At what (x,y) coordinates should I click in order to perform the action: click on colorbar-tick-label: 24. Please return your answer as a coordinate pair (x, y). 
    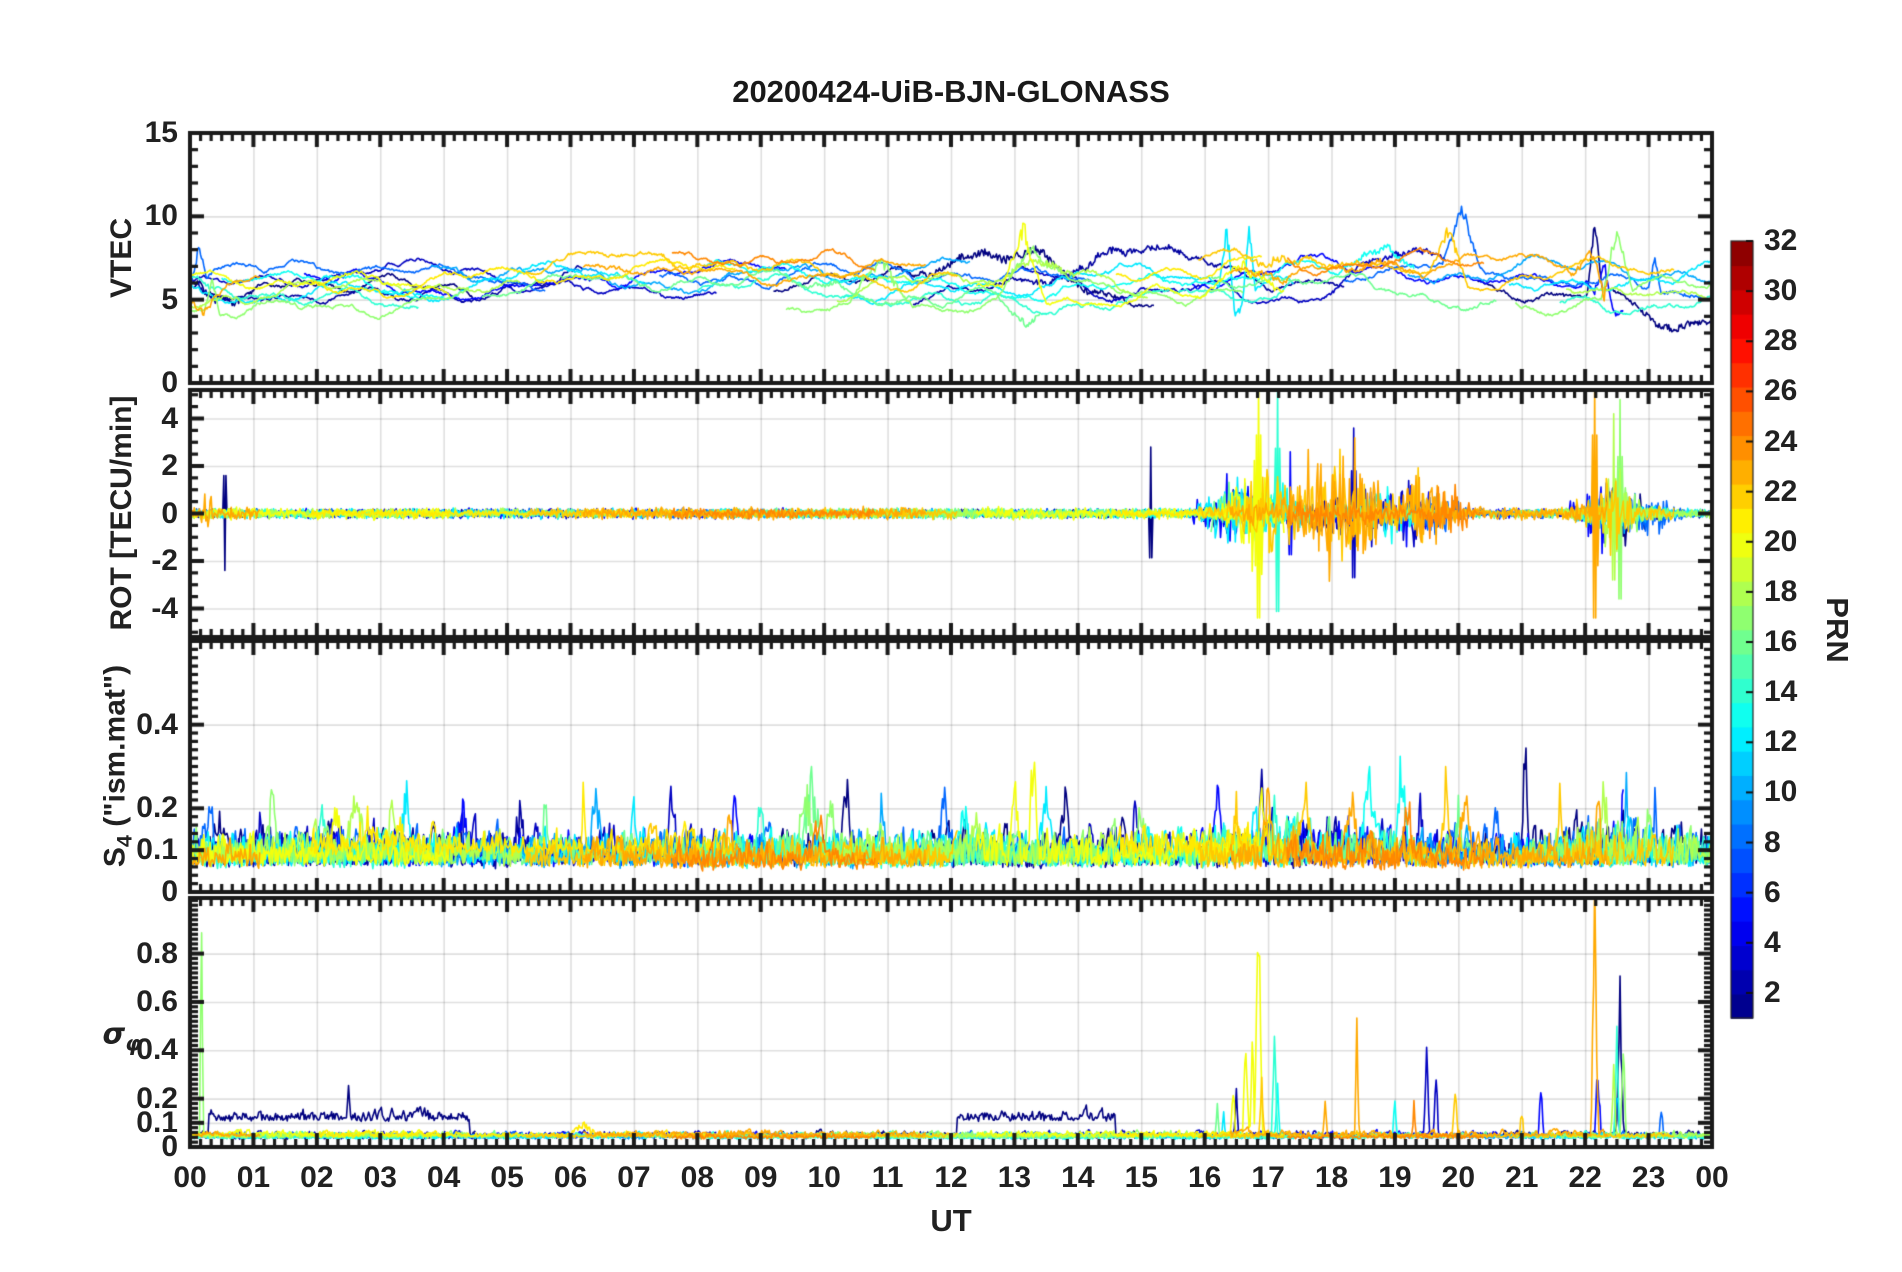
    Looking at the image, I should click on (1781, 441).